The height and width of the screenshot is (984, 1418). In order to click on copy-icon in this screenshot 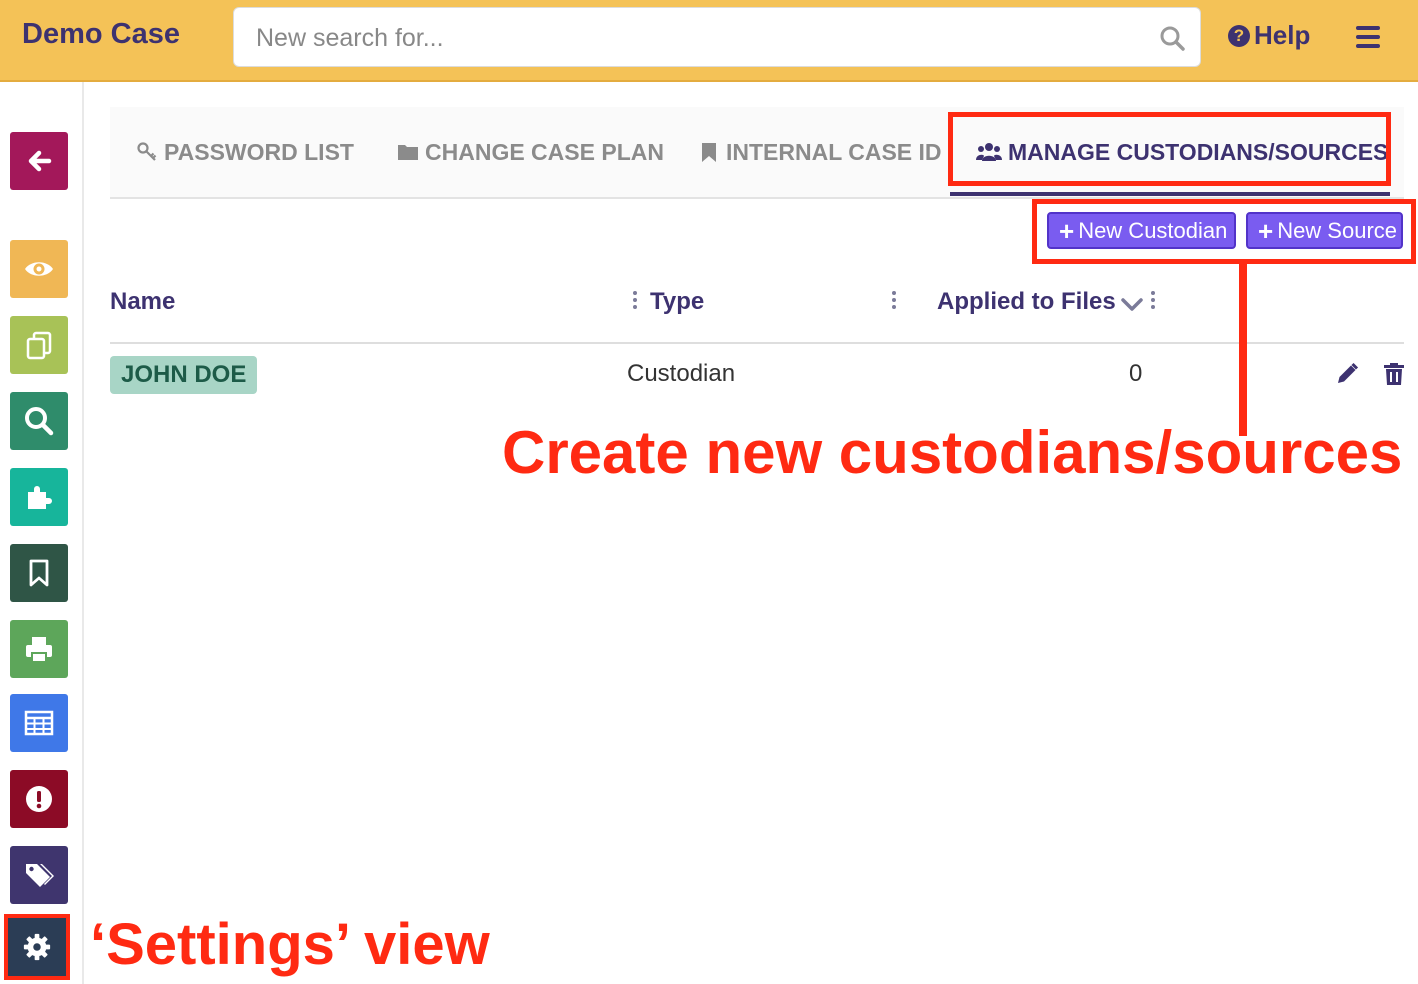, I will do `click(39, 345)`.